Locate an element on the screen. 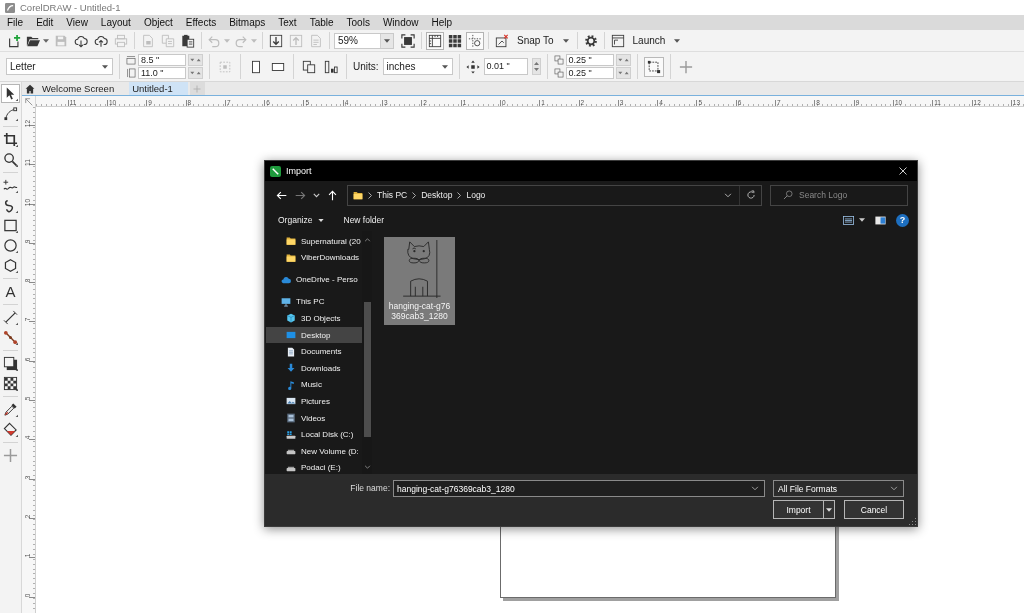 This screenshot has width=1024, height=613. full-screen-button is located at coordinates (408, 40).